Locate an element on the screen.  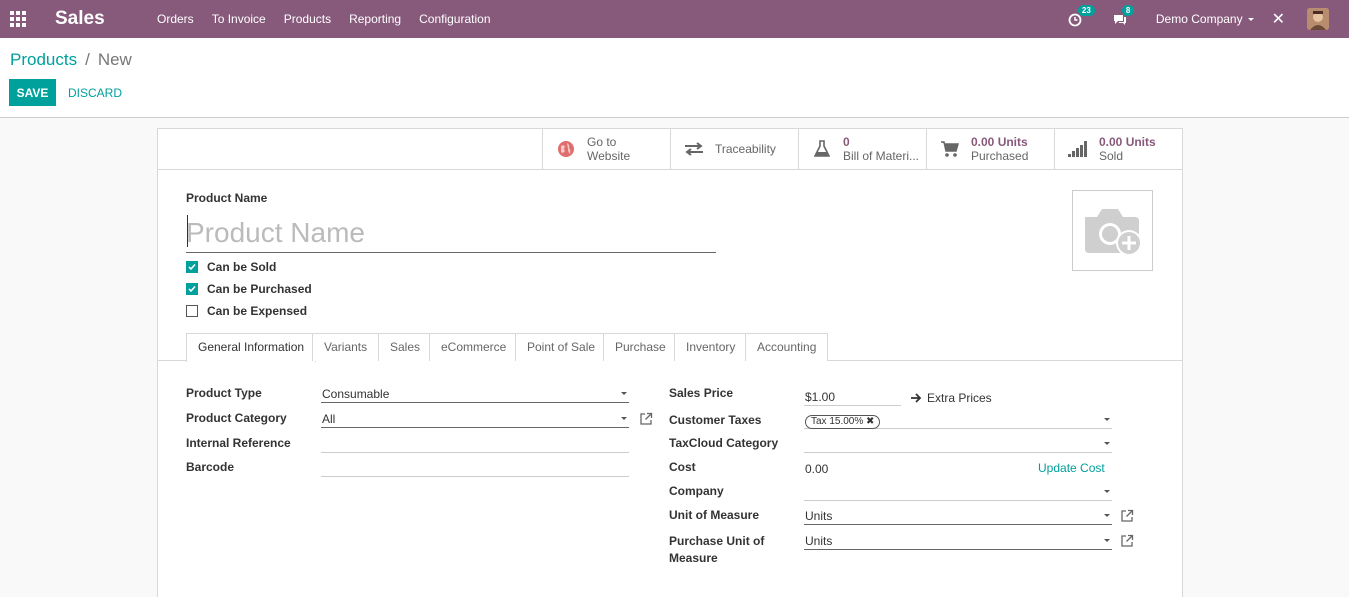
control-panel: Products / New SAVE DISCARD is located at coordinates (674, 78).